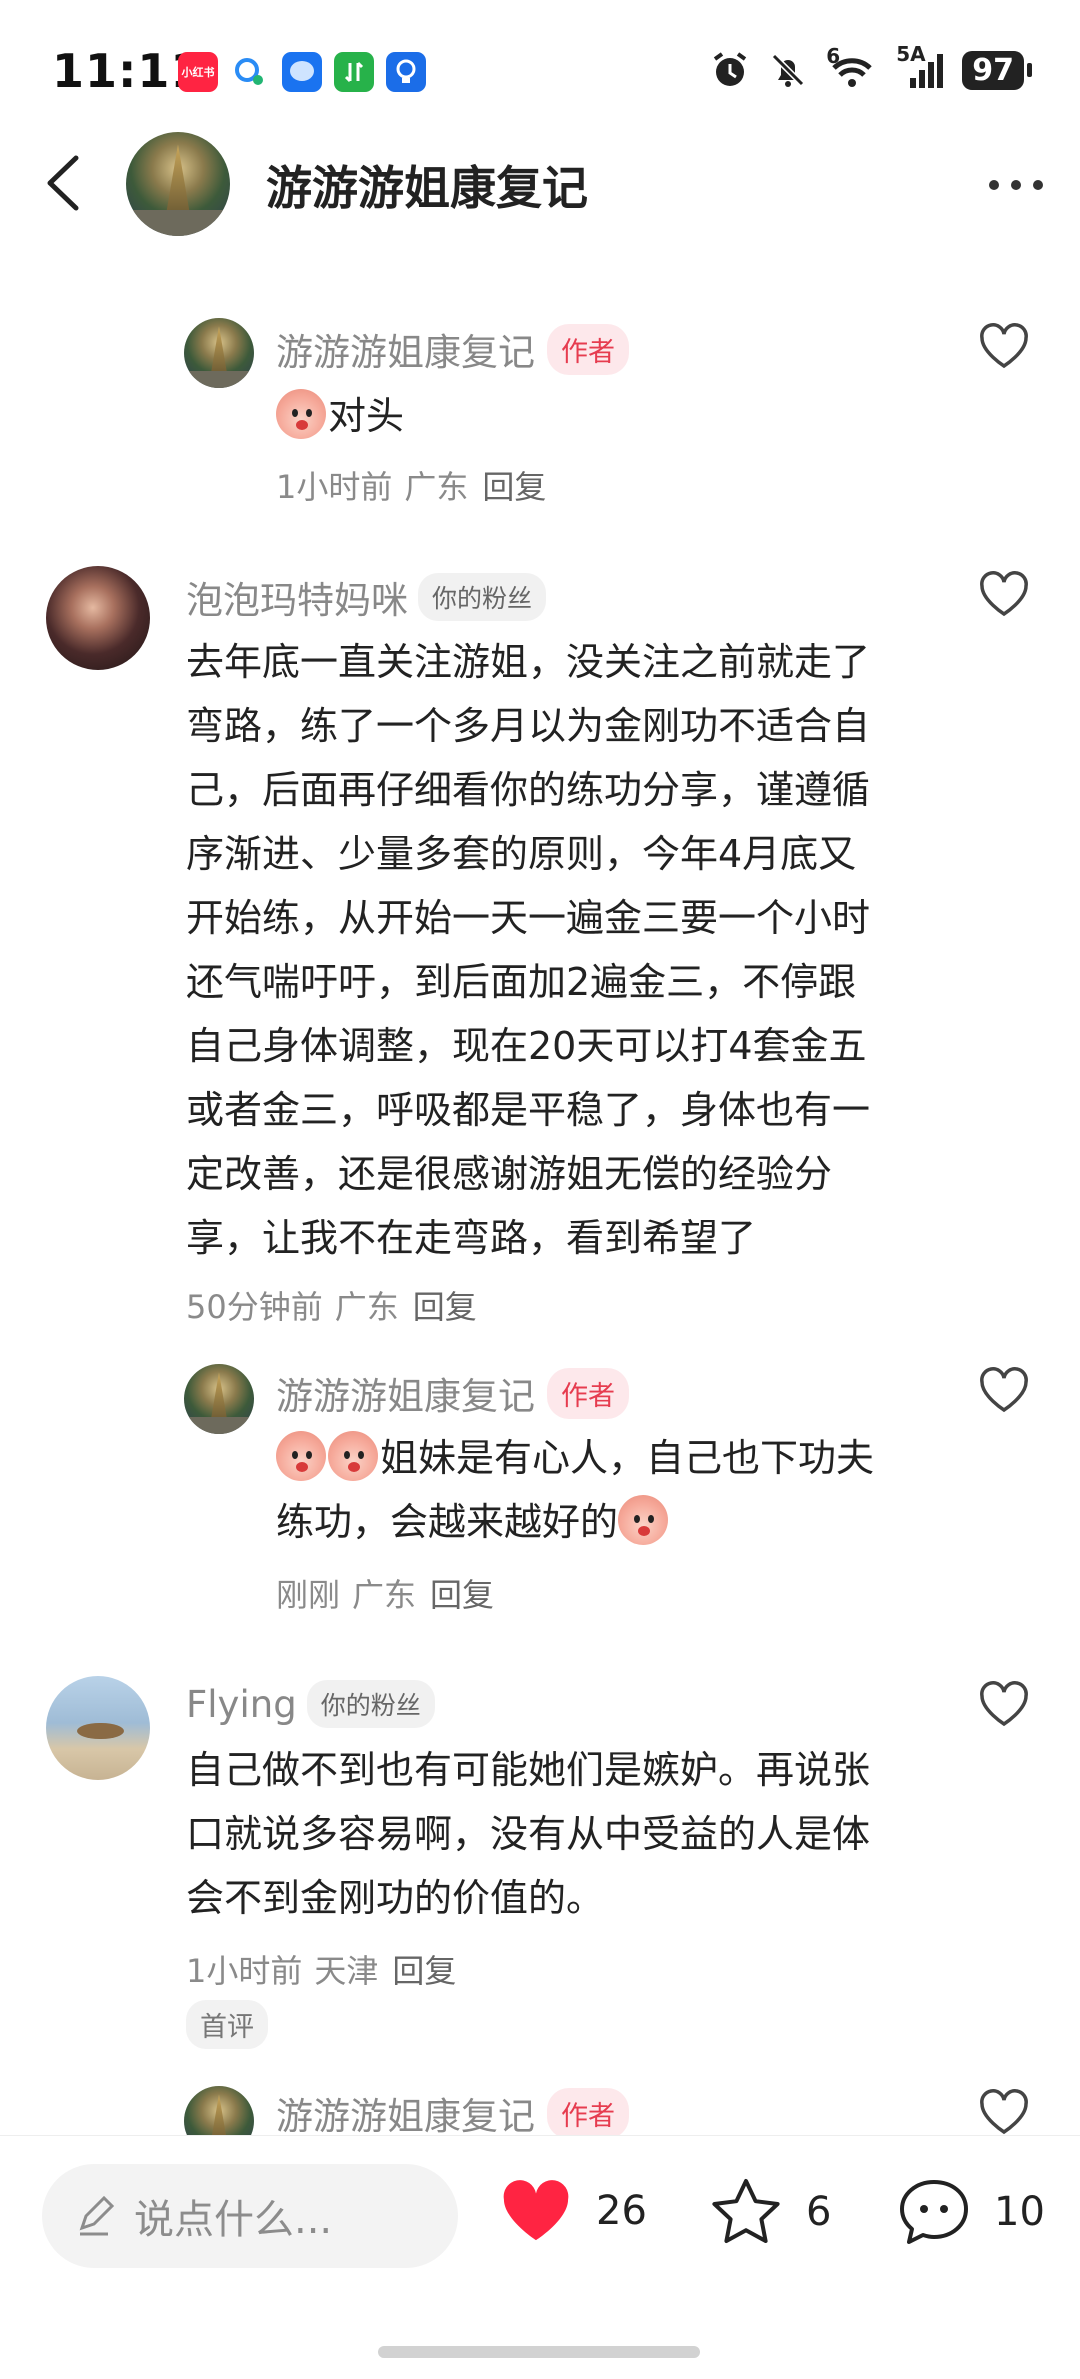 Image resolution: width=1080 pixels, height=2379 pixels. I want to click on like-count: 26, so click(621, 2211).